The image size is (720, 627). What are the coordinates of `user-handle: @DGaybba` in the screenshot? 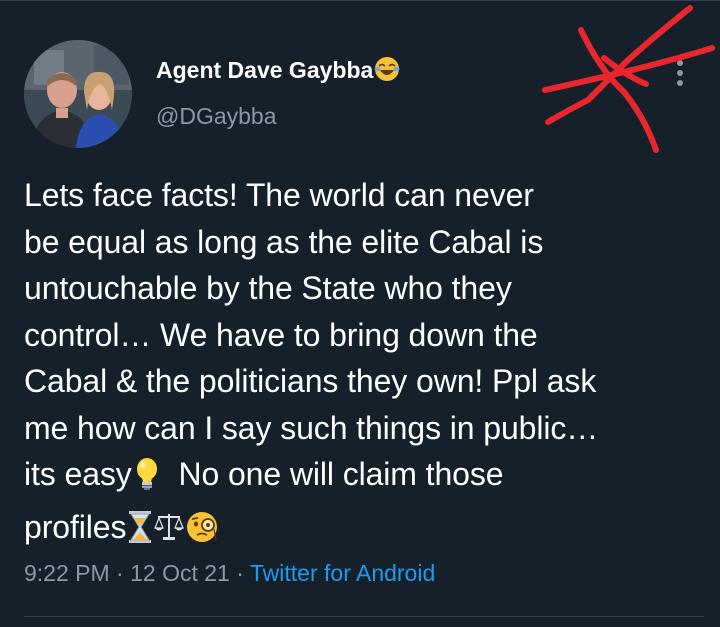 It's located at (216, 116).